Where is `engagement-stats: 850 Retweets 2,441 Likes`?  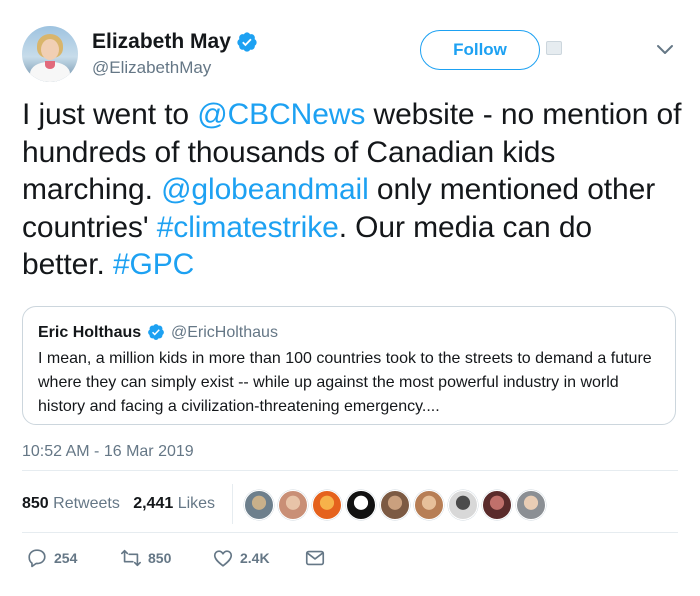 engagement-stats: 850 Retweets 2,441 Likes is located at coordinates (118, 504).